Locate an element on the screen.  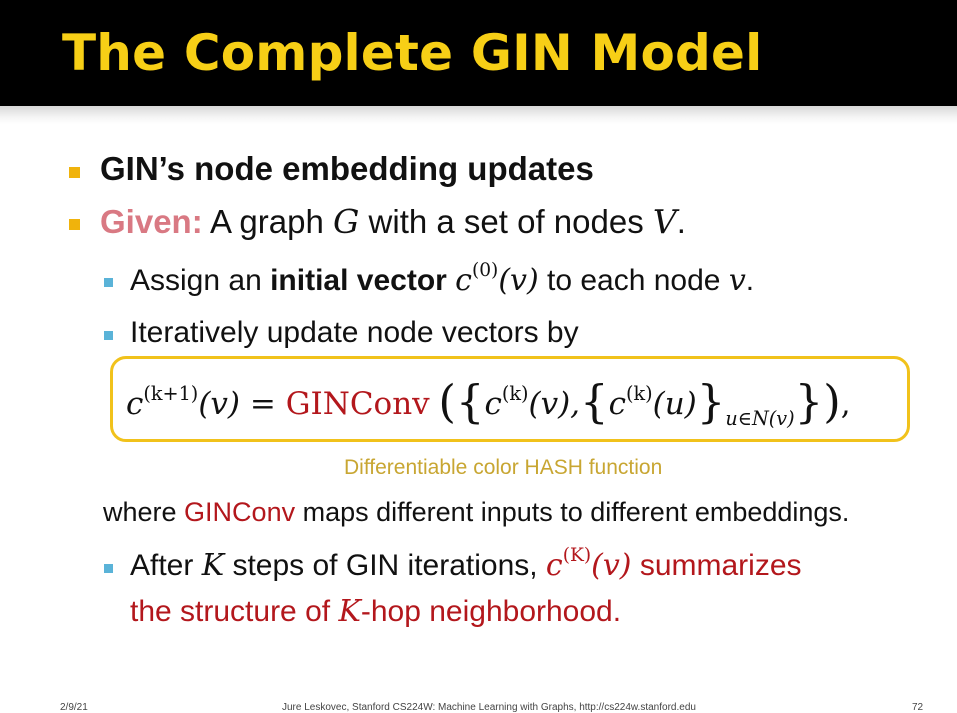
text: -hop neighborhood. is located at coordinates (491, 611).